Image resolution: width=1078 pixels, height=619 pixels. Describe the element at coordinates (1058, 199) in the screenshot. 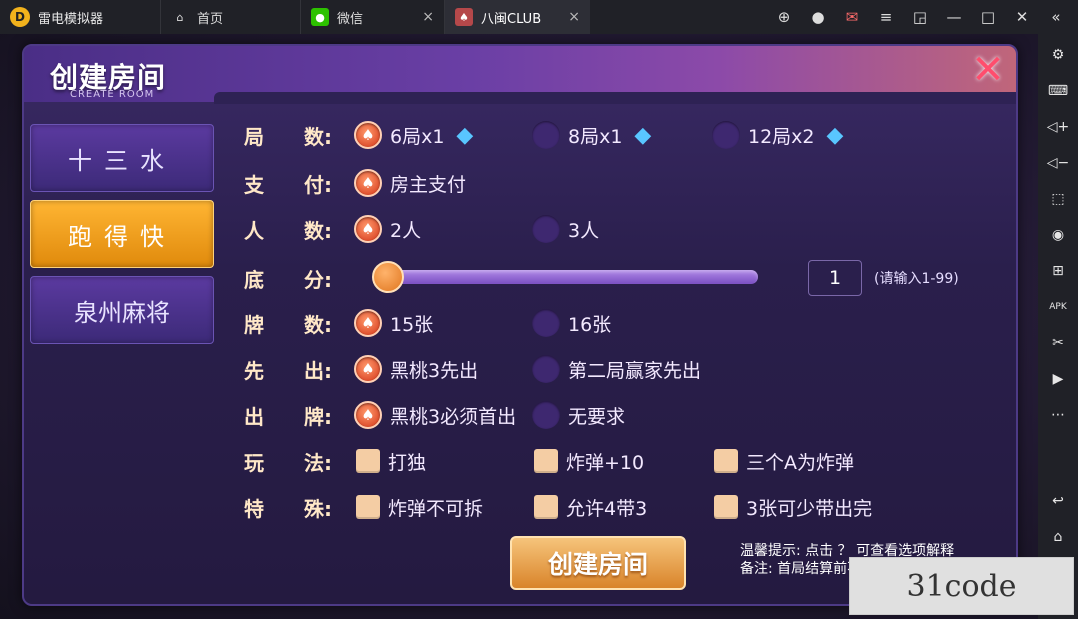

I see `screenshot-icon: ⬚` at that location.